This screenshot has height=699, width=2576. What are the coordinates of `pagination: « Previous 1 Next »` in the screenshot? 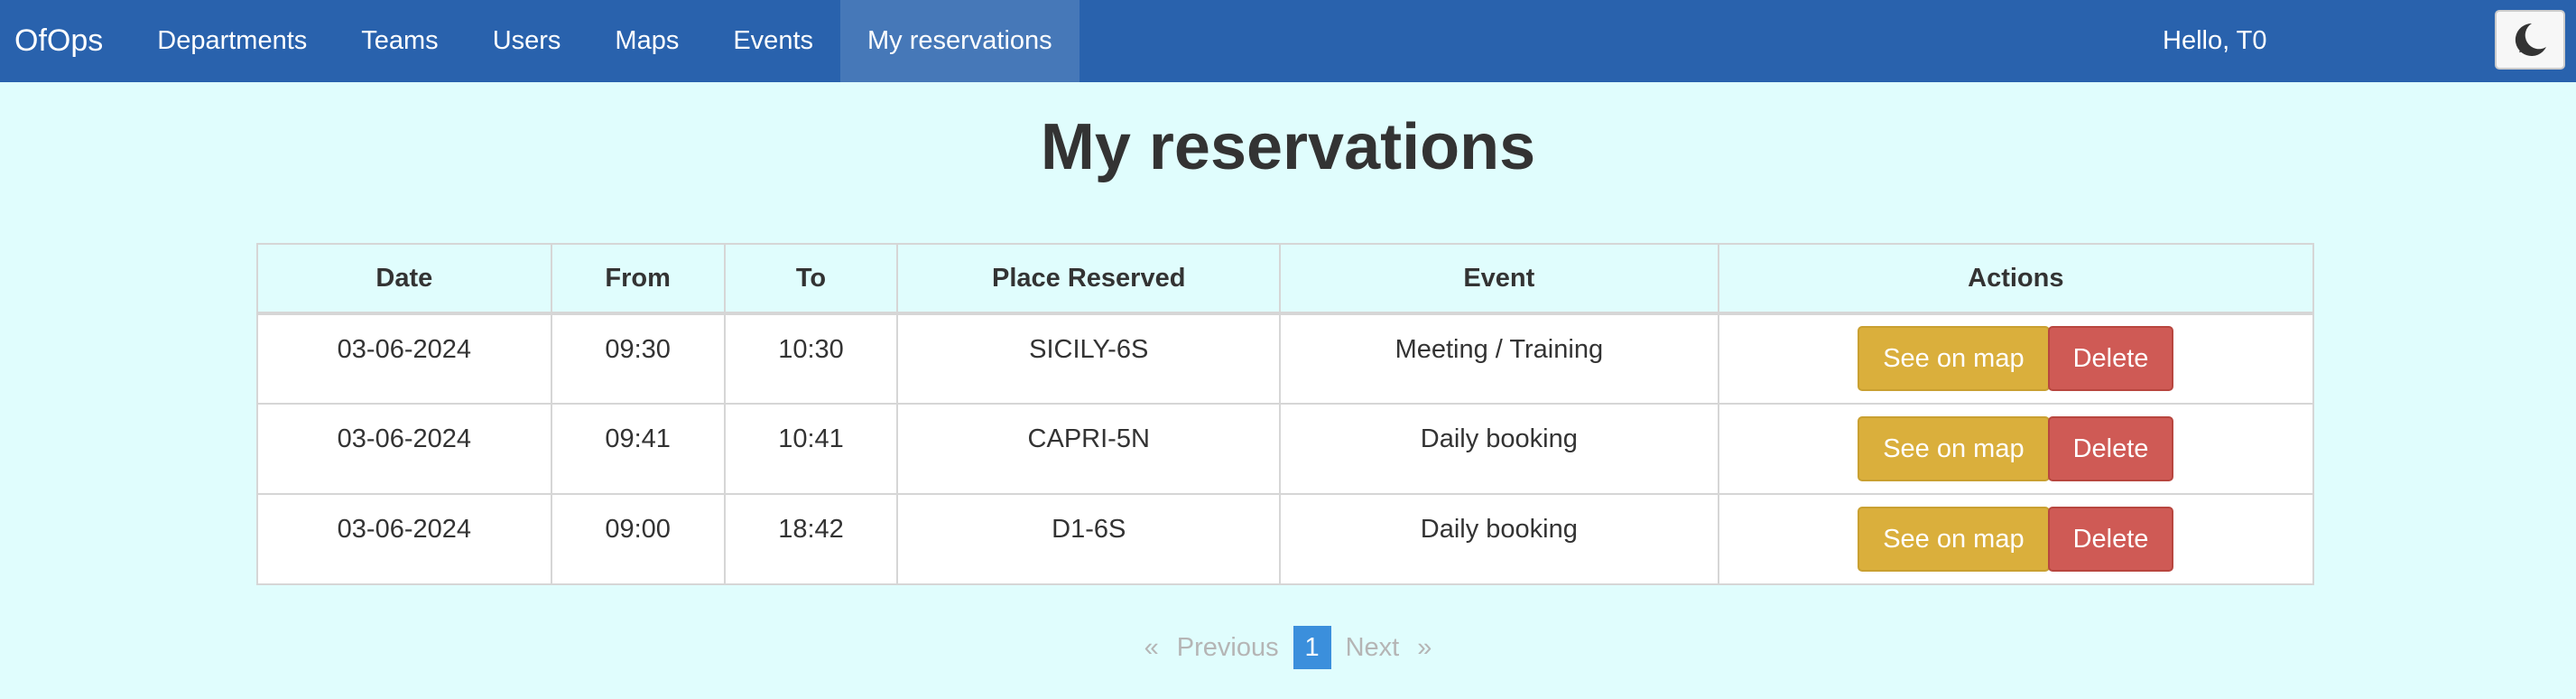 It's located at (1288, 647).